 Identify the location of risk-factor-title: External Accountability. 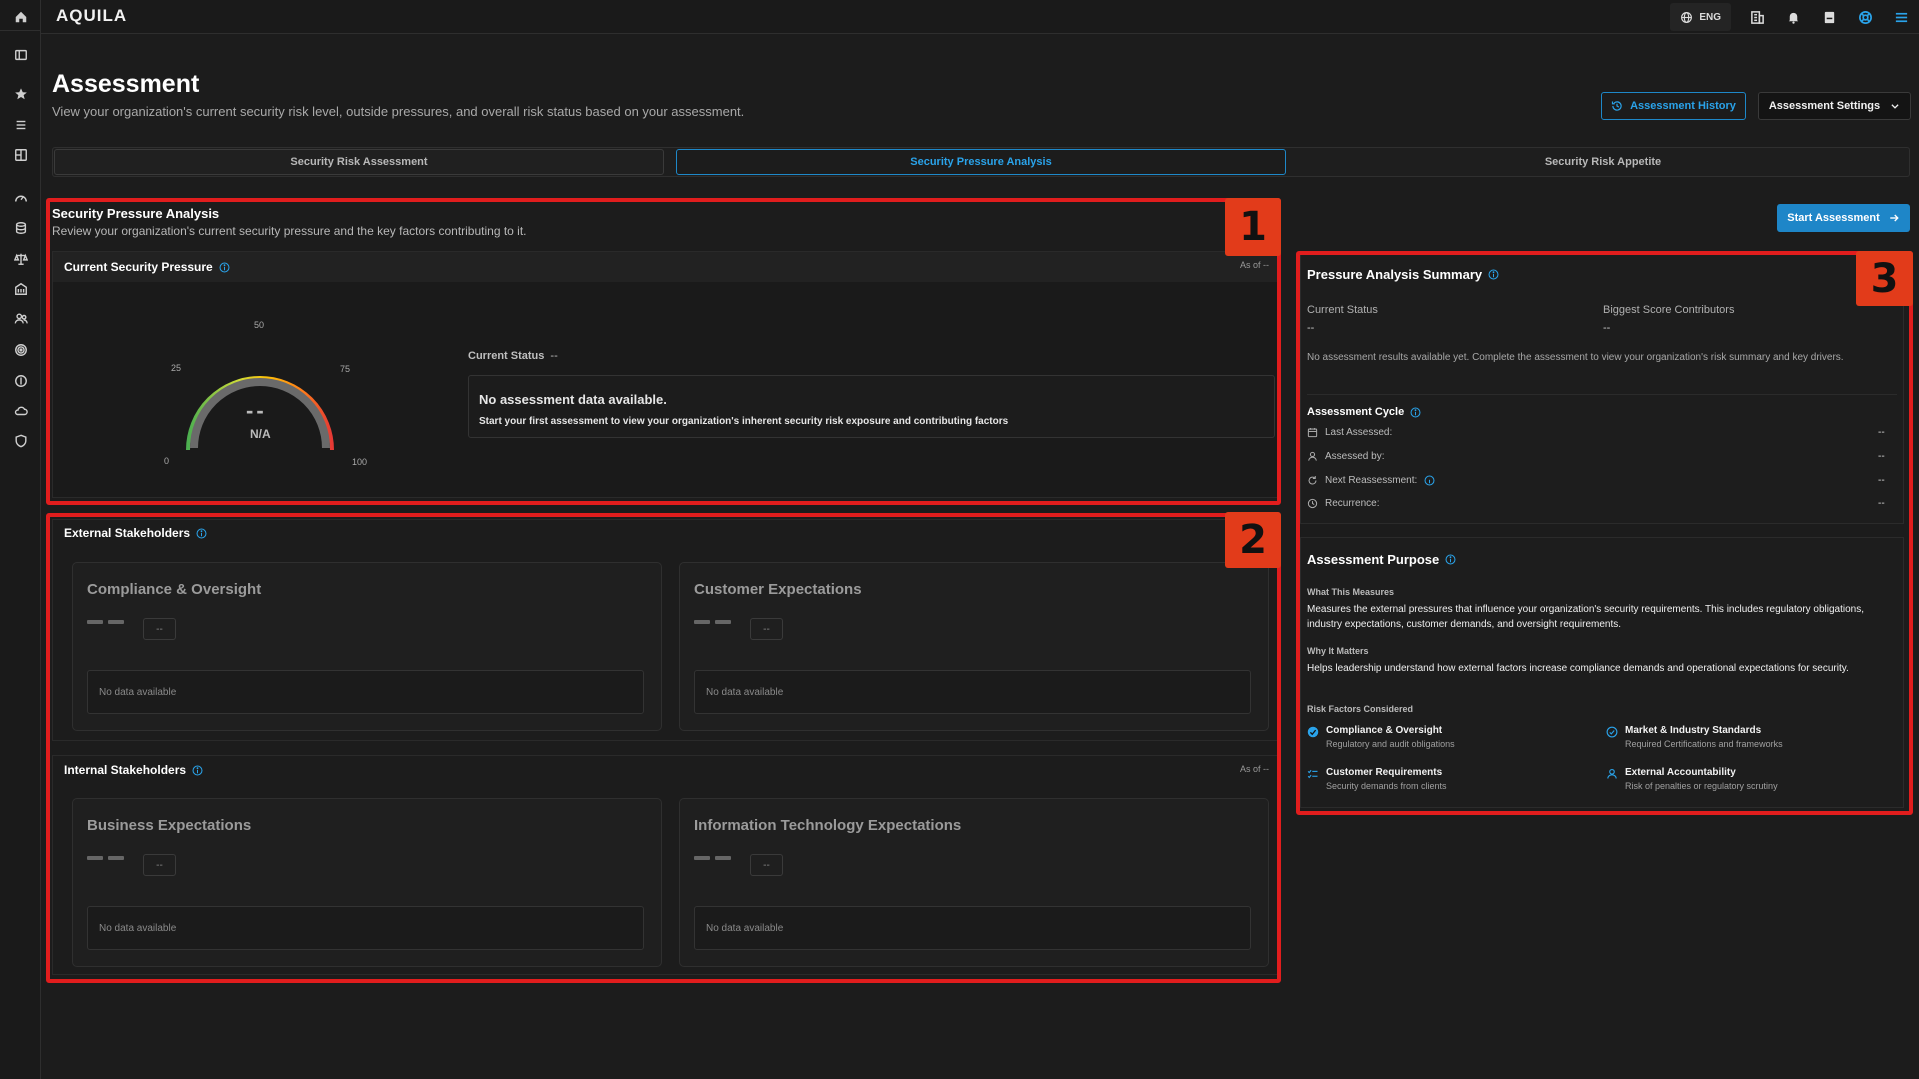
(1680, 772).